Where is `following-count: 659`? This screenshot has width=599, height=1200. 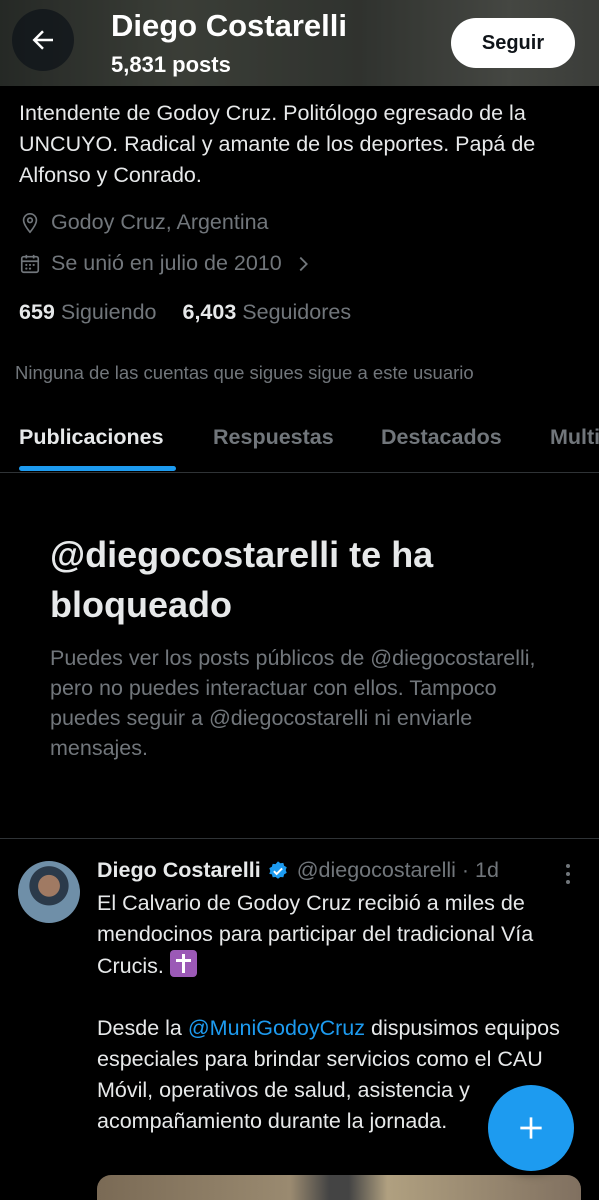 following-count: 659 is located at coordinates (37, 312).